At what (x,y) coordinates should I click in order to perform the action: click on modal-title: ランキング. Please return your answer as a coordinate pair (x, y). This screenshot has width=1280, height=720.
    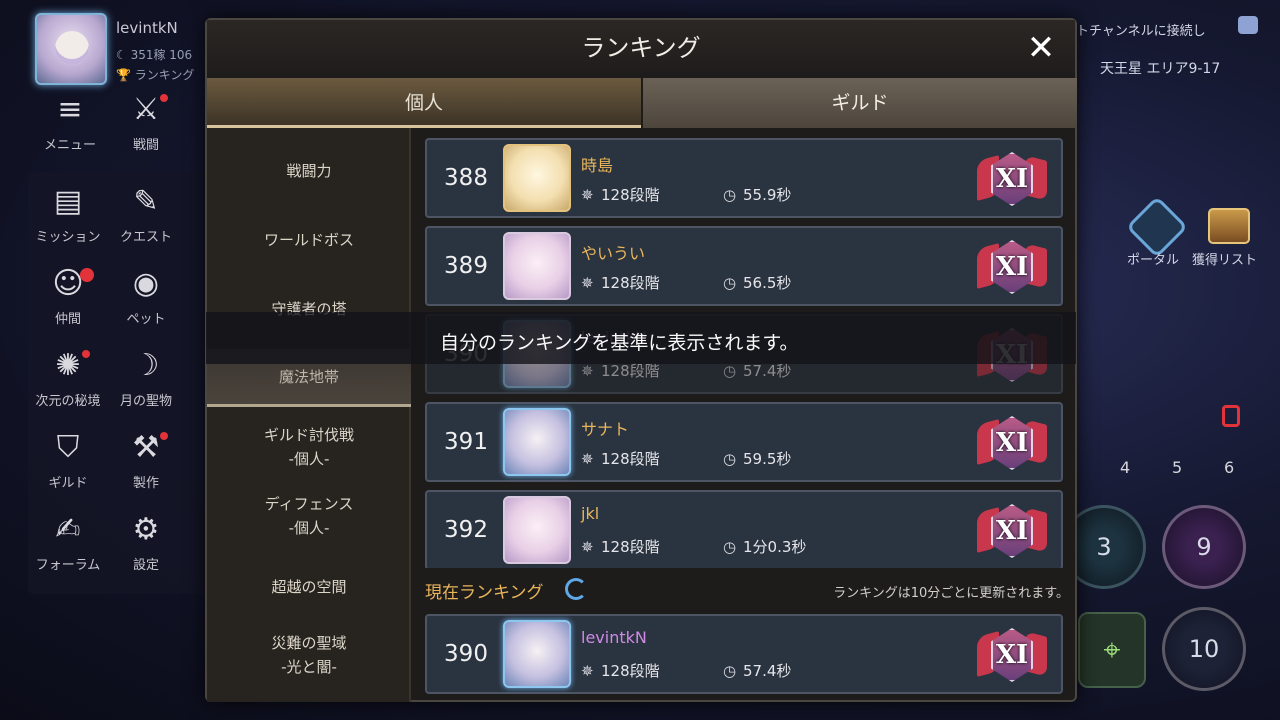
    Looking at the image, I should click on (641, 48).